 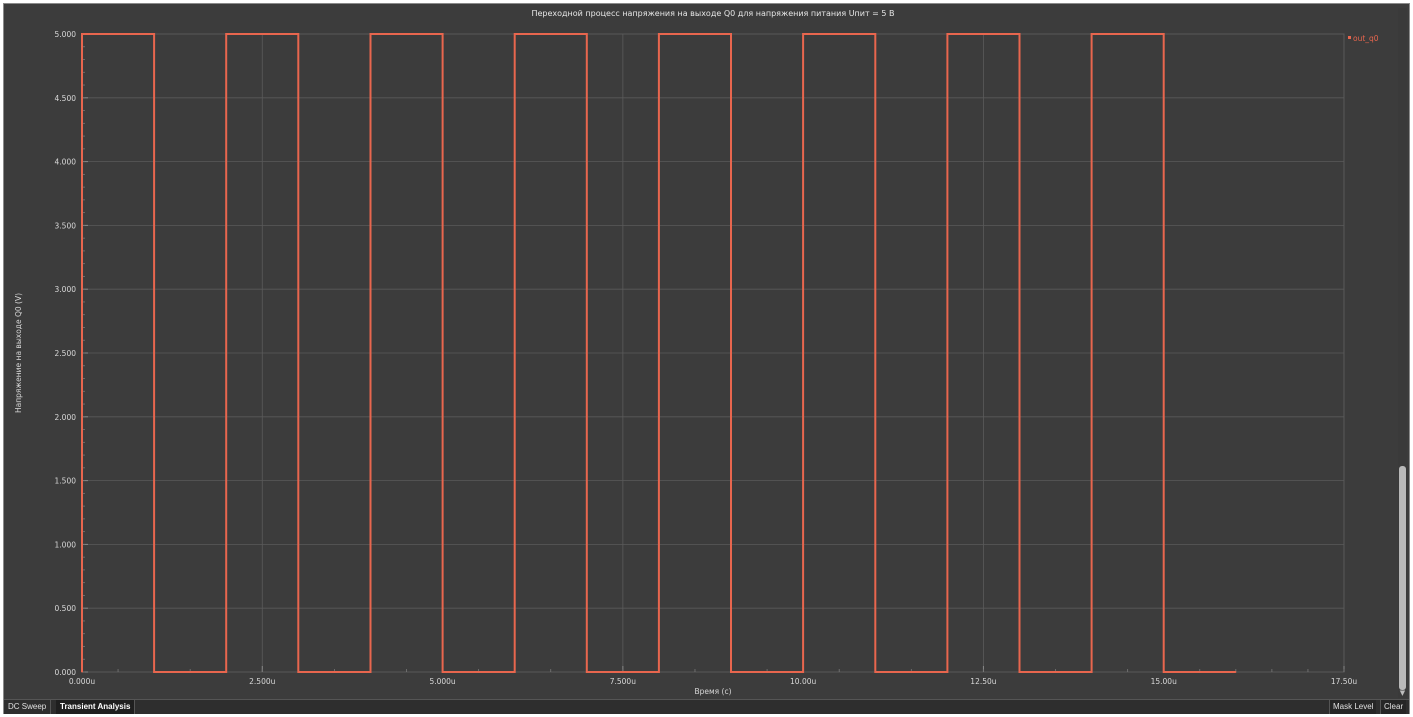 I want to click on x-tick-label: 7.500u, so click(x=623, y=681).